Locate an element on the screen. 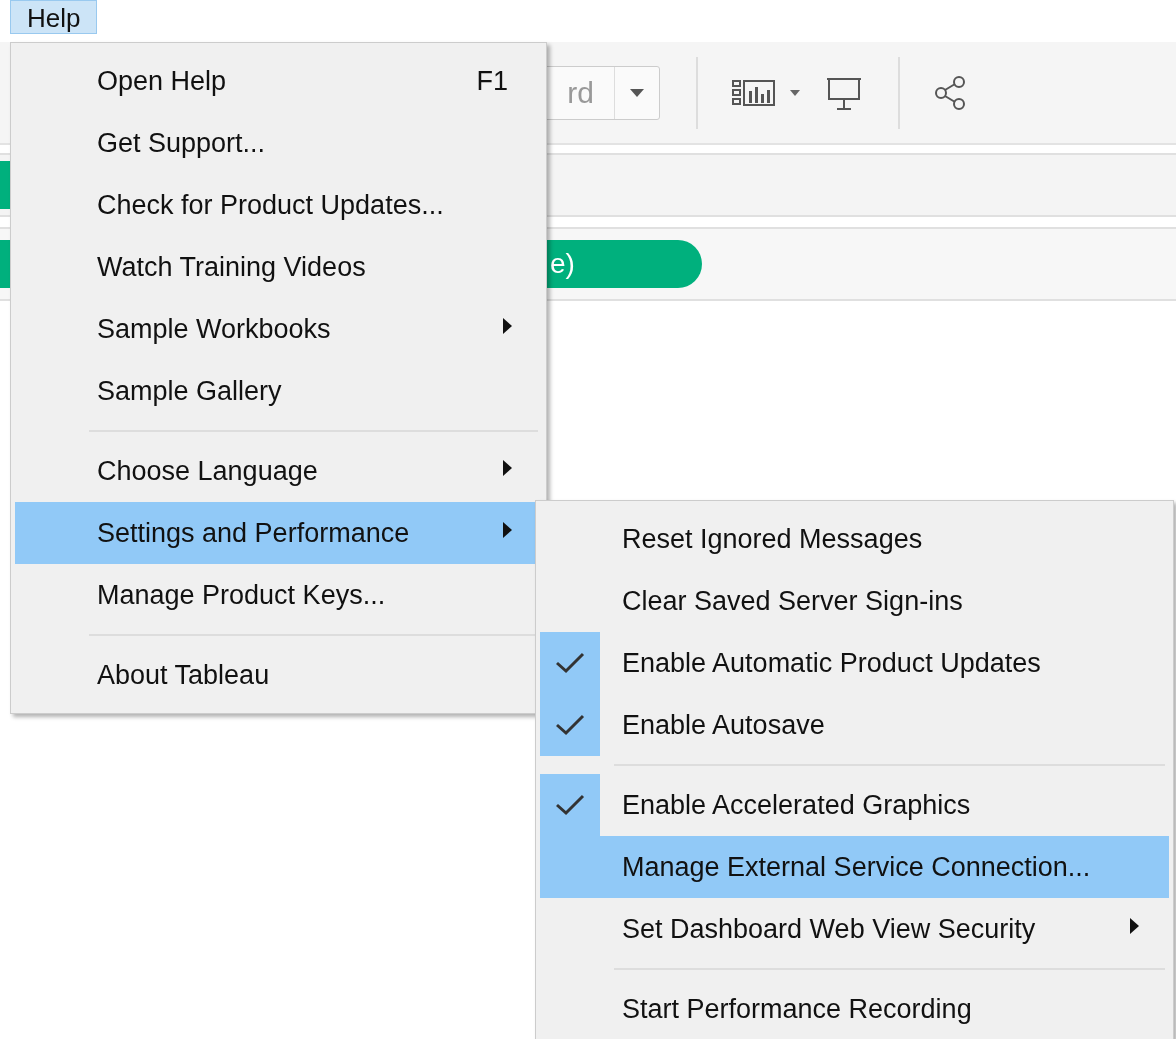 This screenshot has height=1039, width=1176. share-icon is located at coordinates (950, 92).